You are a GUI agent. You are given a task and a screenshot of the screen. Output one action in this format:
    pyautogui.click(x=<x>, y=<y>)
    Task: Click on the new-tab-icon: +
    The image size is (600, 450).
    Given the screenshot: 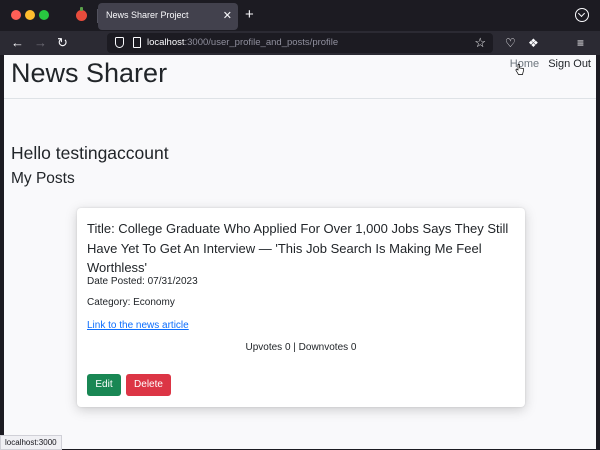 What is the action you would take?
    pyautogui.click(x=249, y=15)
    